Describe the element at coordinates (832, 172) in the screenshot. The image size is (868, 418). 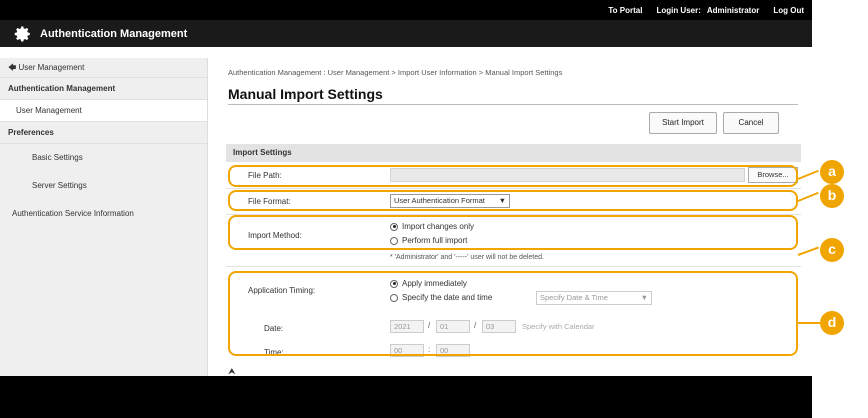
I see `callout-marker-a: a` at that location.